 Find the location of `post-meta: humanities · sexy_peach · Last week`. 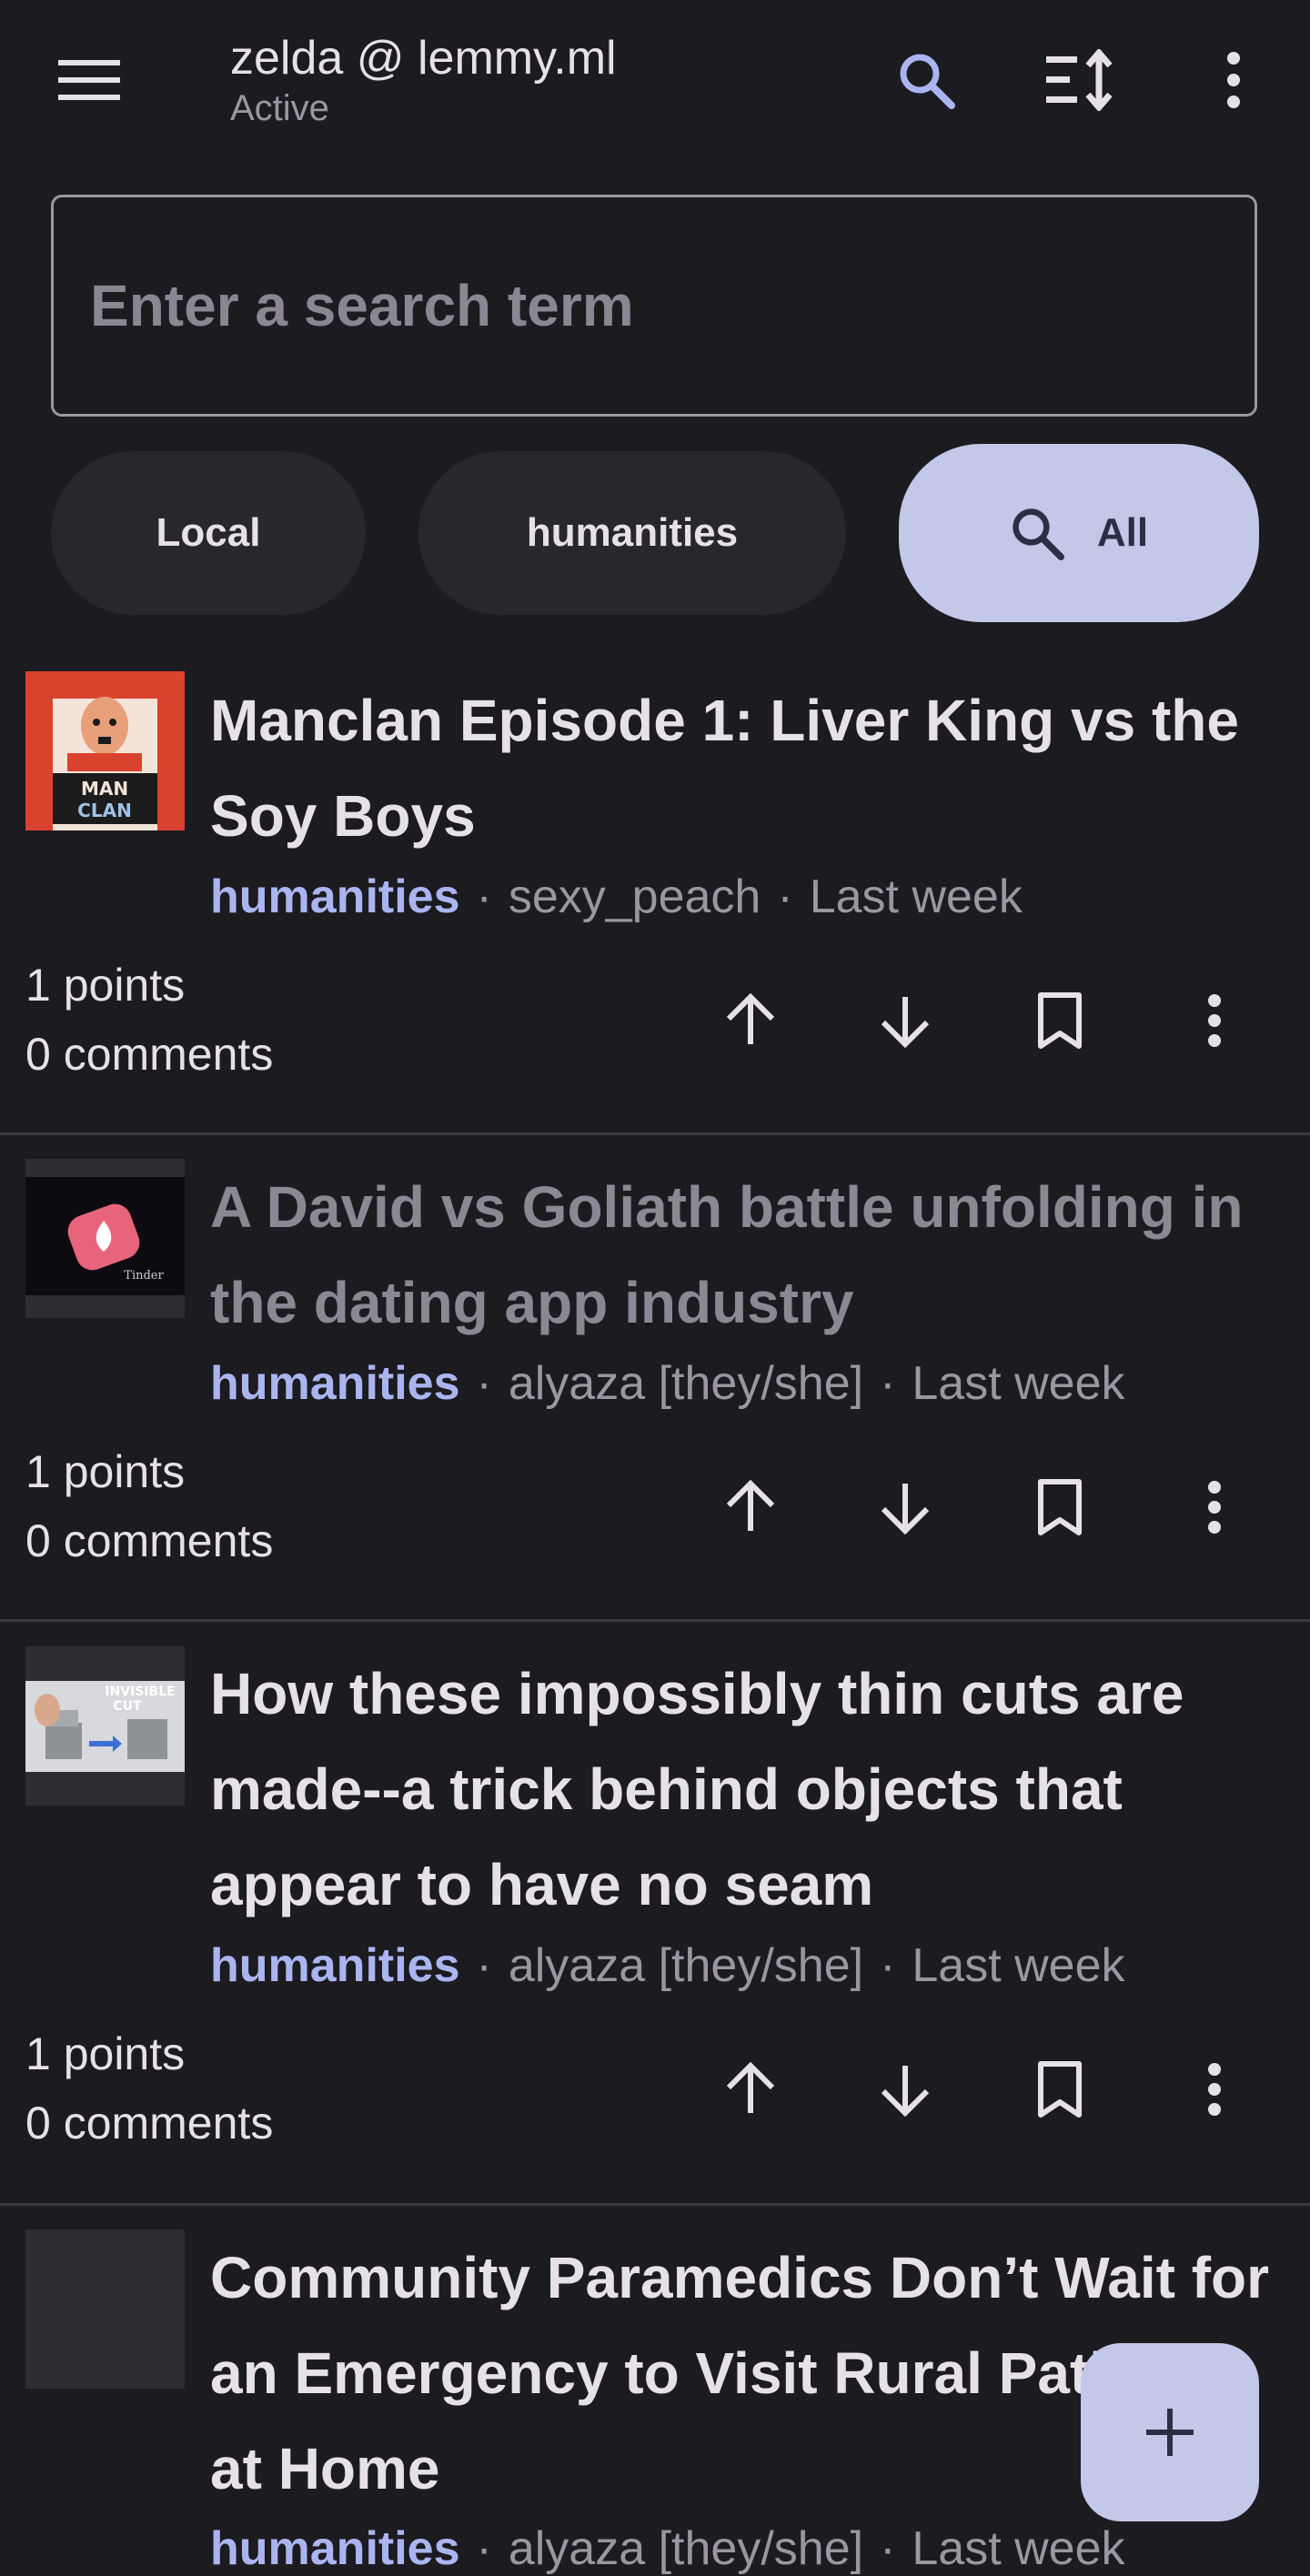

post-meta: humanities · sexy_peach · Last week is located at coordinates (616, 897).